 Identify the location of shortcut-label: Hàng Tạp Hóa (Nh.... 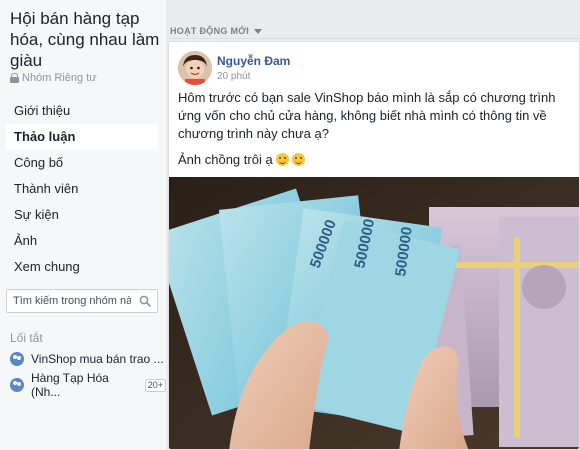
(70, 385).